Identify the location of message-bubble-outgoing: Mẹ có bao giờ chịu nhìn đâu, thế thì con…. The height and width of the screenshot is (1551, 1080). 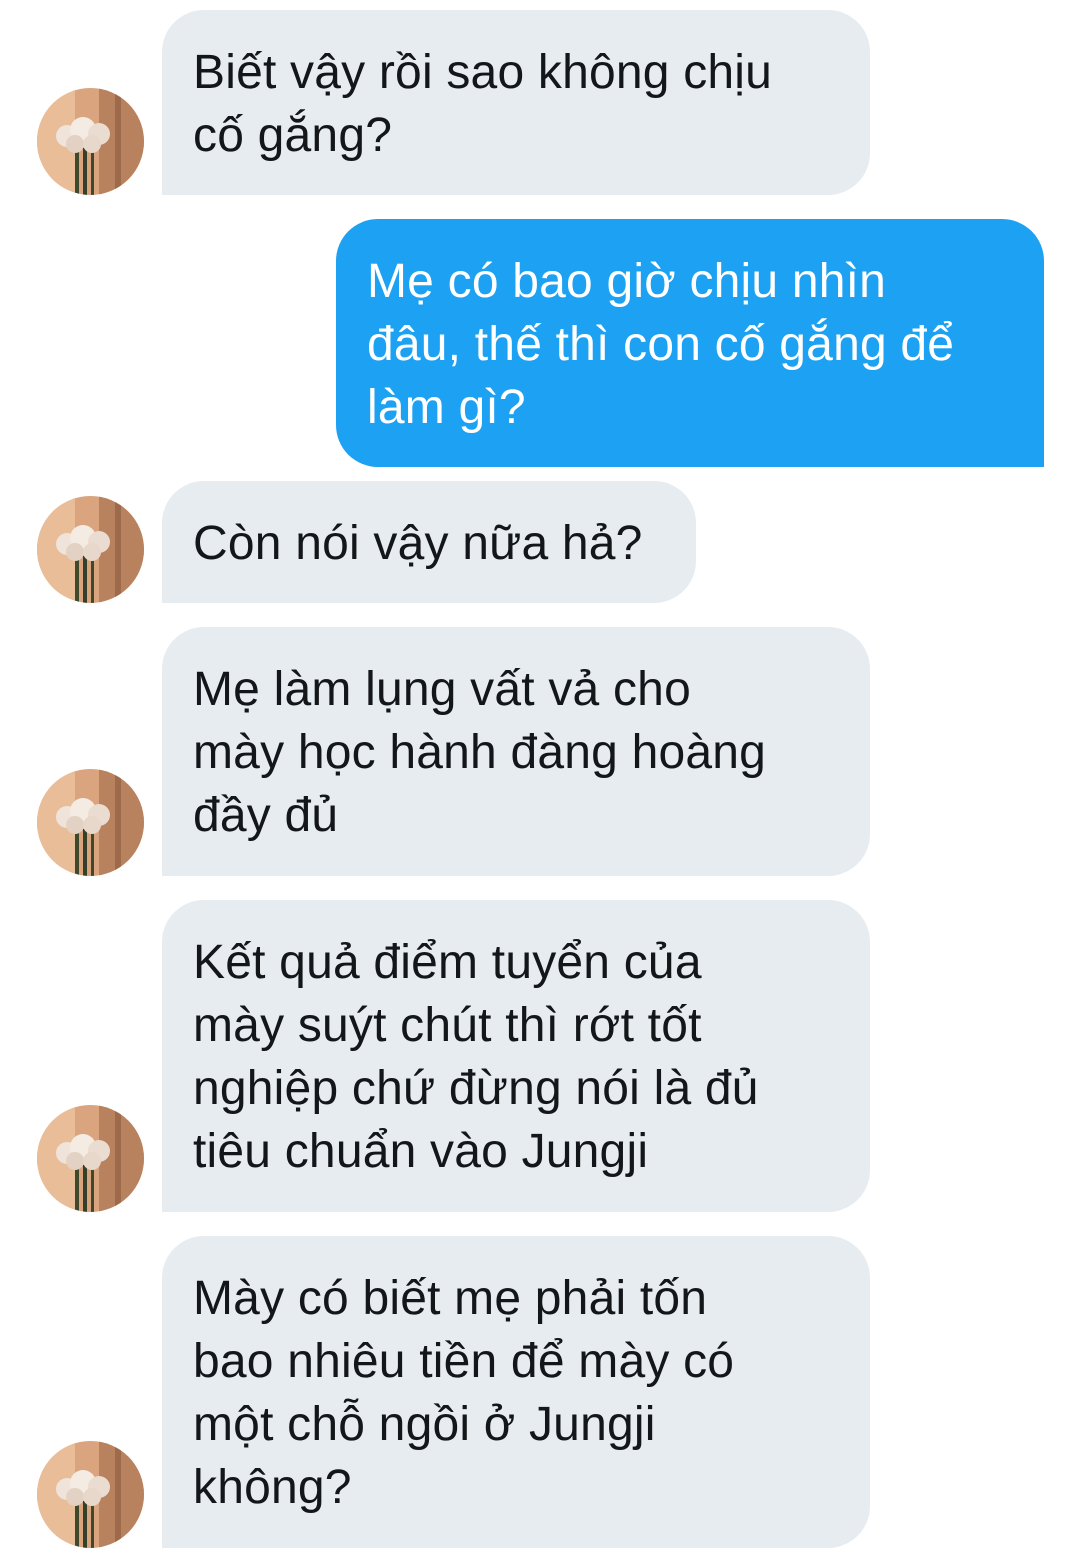
(690, 343).